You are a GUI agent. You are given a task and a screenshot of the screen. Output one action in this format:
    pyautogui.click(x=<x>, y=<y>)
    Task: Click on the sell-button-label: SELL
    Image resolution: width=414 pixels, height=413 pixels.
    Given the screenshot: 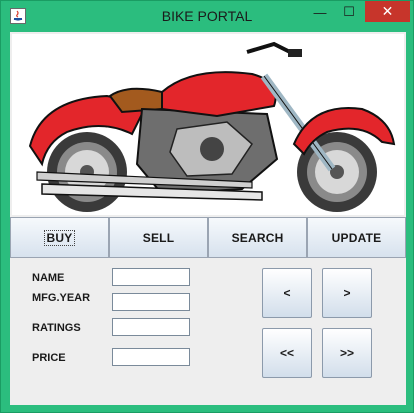 What is the action you would take?
    pyautogui.click(x=158, y=237)
    